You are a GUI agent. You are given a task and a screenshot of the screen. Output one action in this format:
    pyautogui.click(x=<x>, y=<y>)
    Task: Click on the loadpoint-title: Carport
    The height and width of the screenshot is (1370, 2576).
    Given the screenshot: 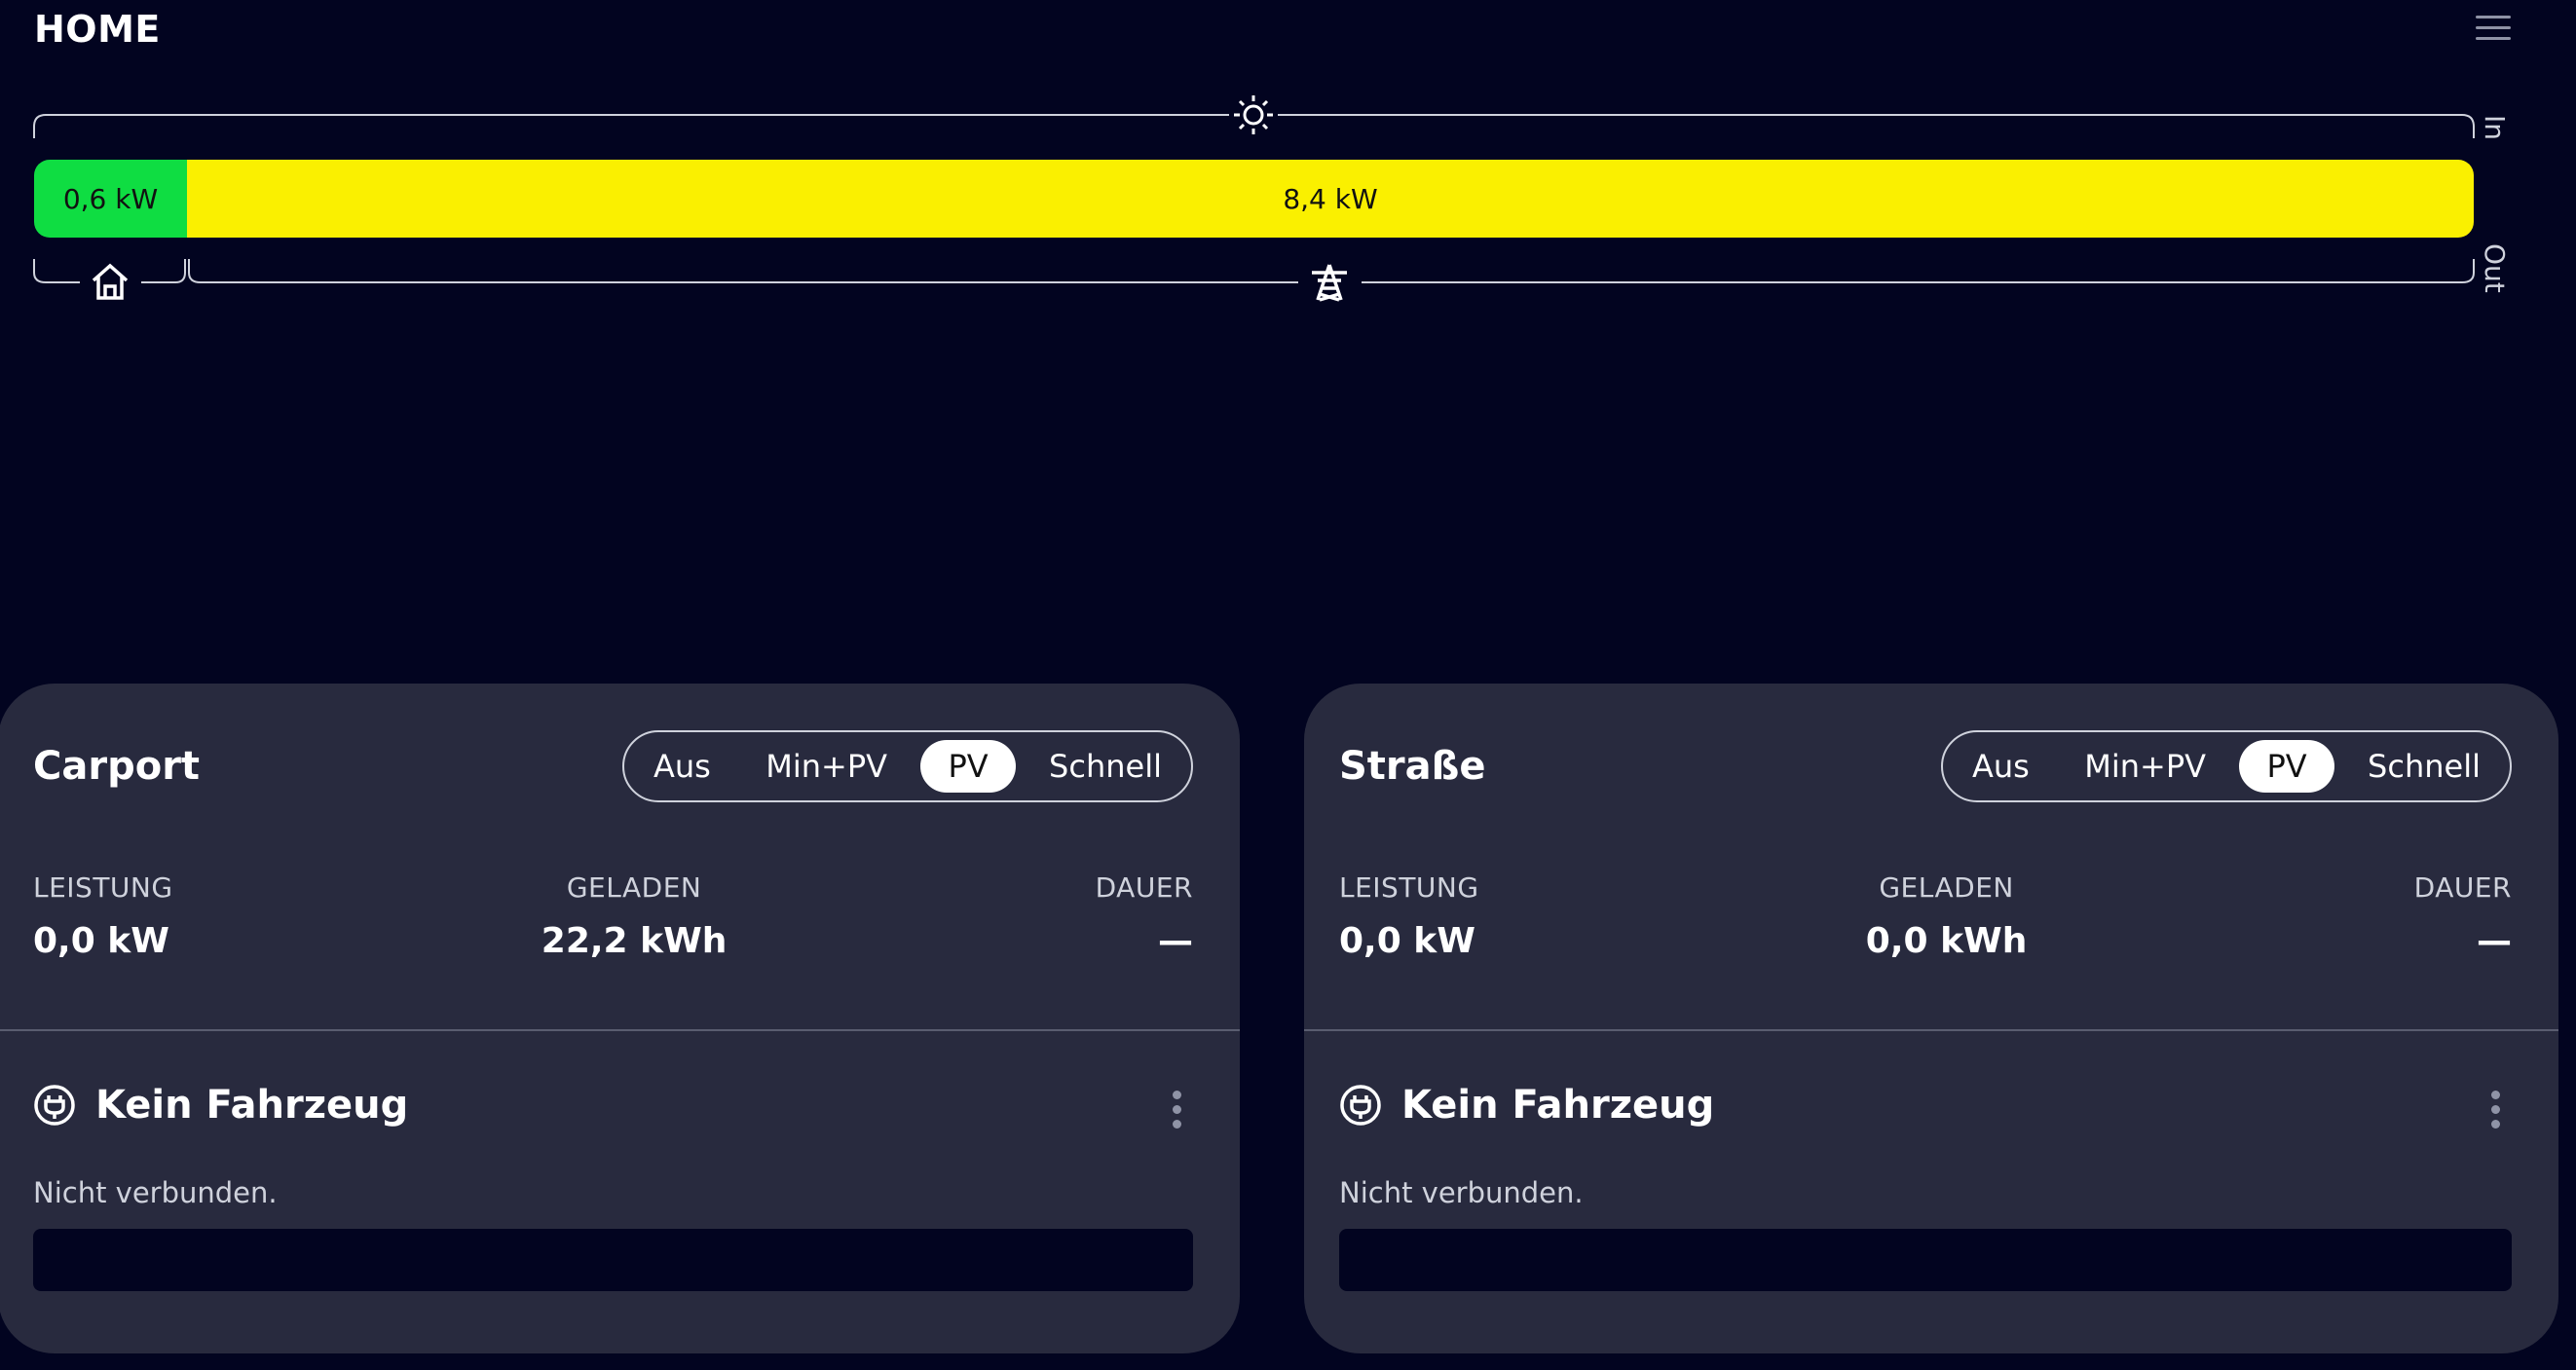 What is the action you would take?
    pyautogui.click(x=117, y=766)
    